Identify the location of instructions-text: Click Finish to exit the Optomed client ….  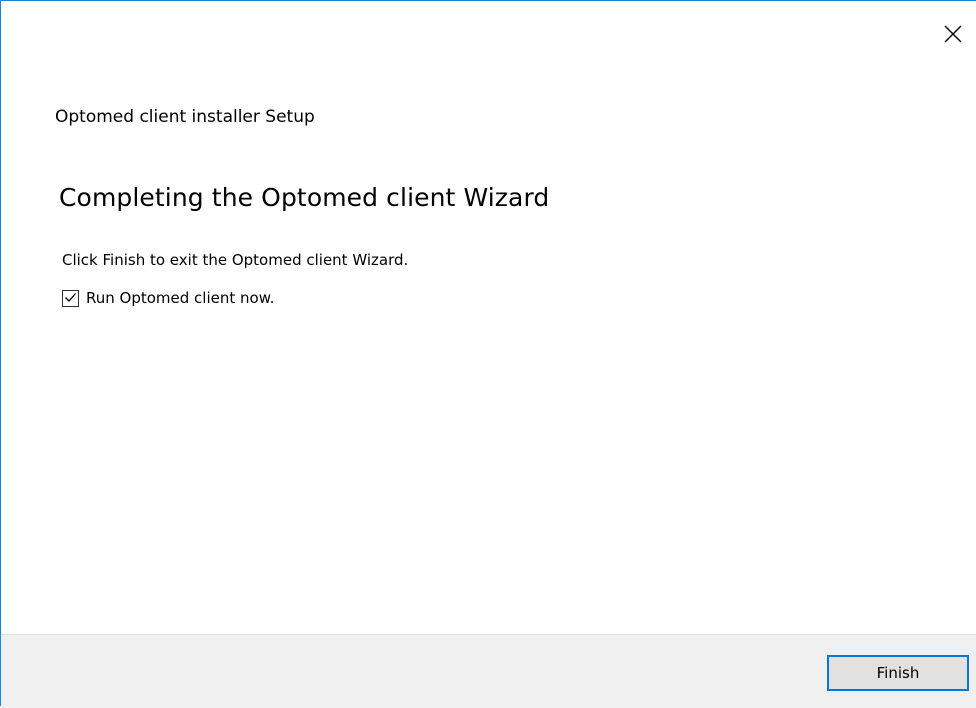
(235, 260).